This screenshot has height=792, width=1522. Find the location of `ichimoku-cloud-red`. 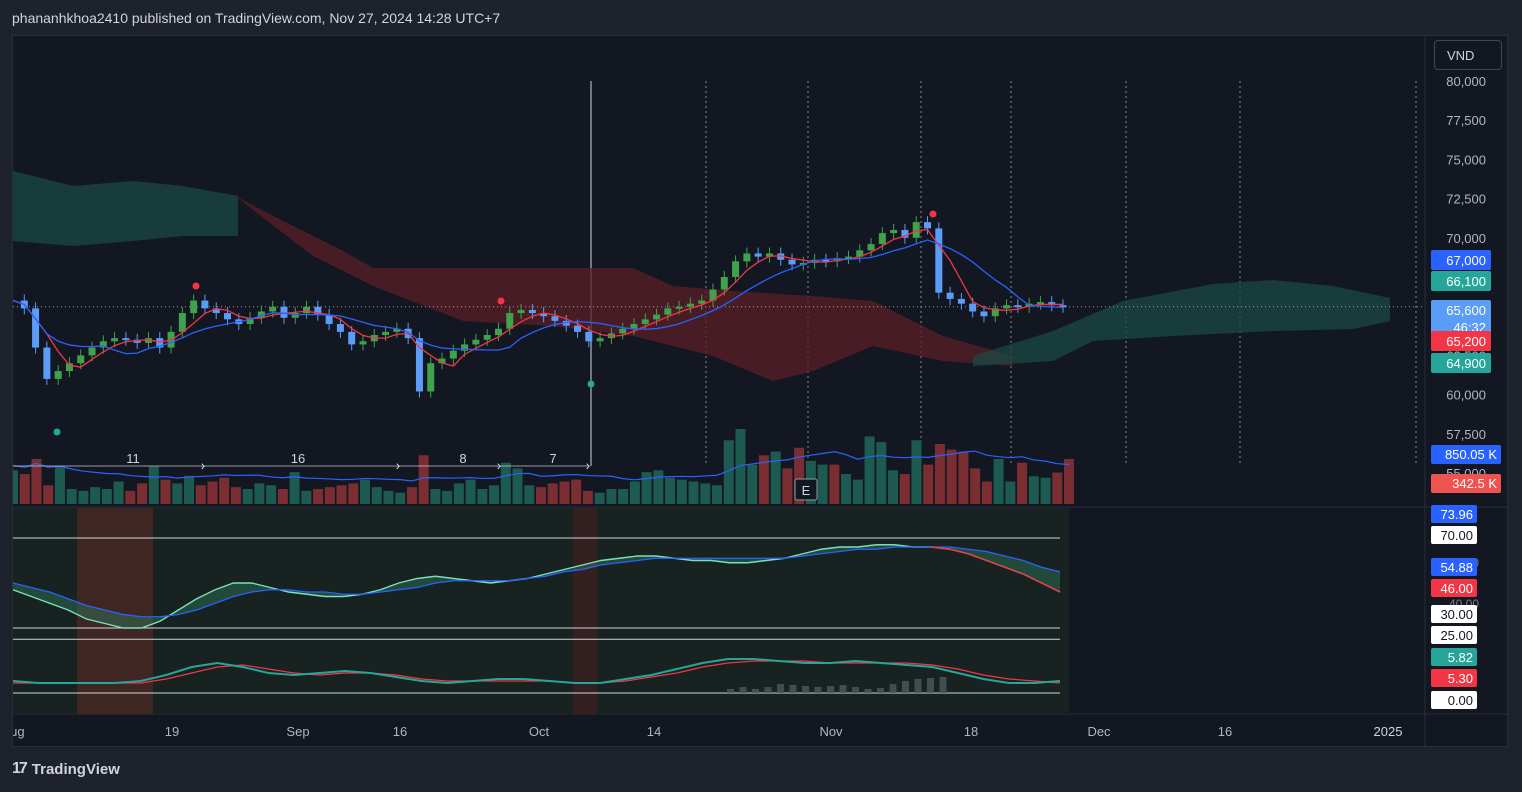

ichimoku-cloud-red is located at coordinates (624, 288).